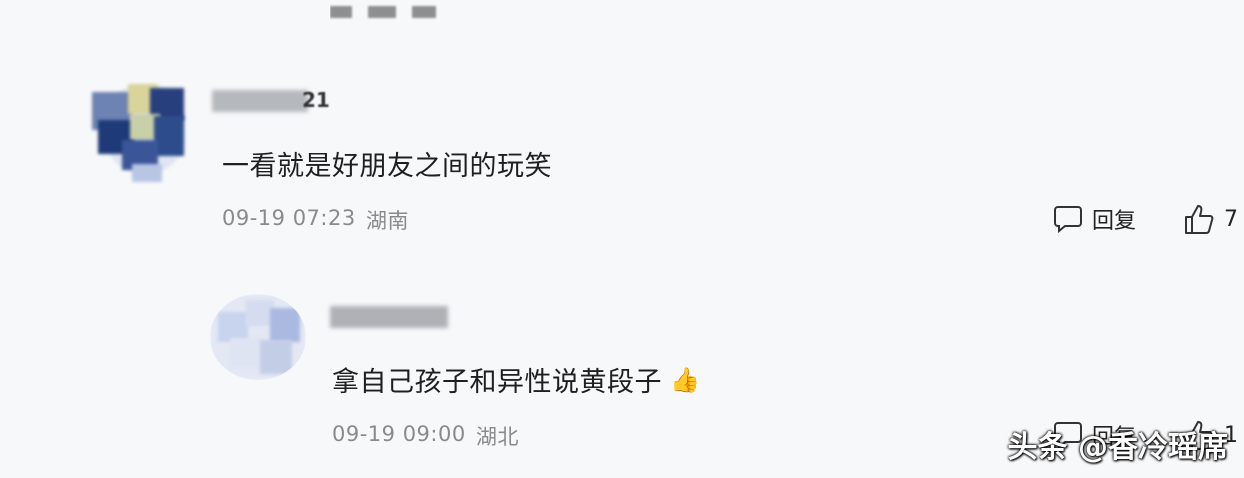  What do you see at coordinates (387, 166) in the screenshot?
I see `comment-text: 一看就是好朋友之间的玩笑` at bounding box center [387, 166].